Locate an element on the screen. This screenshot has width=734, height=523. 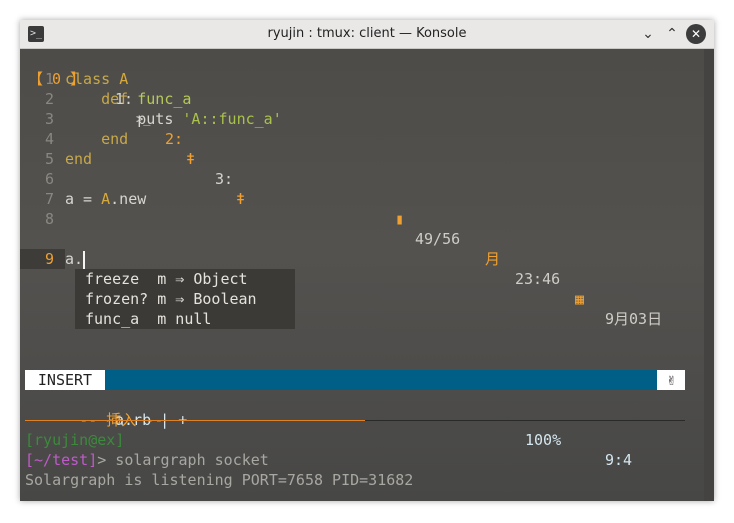
completion-item: freeze m ⇒ Object is located at coordinates (185, 279).